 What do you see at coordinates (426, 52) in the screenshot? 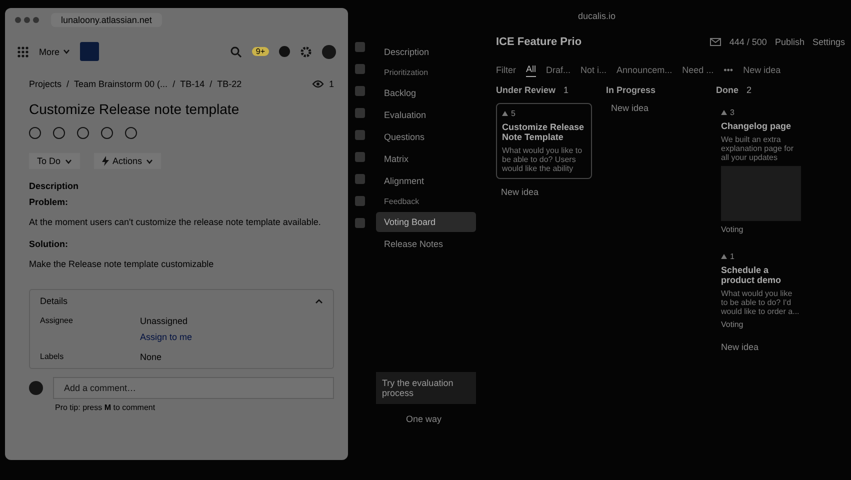
I see `sidebar-item: Description` at bounding box center [426, 52].